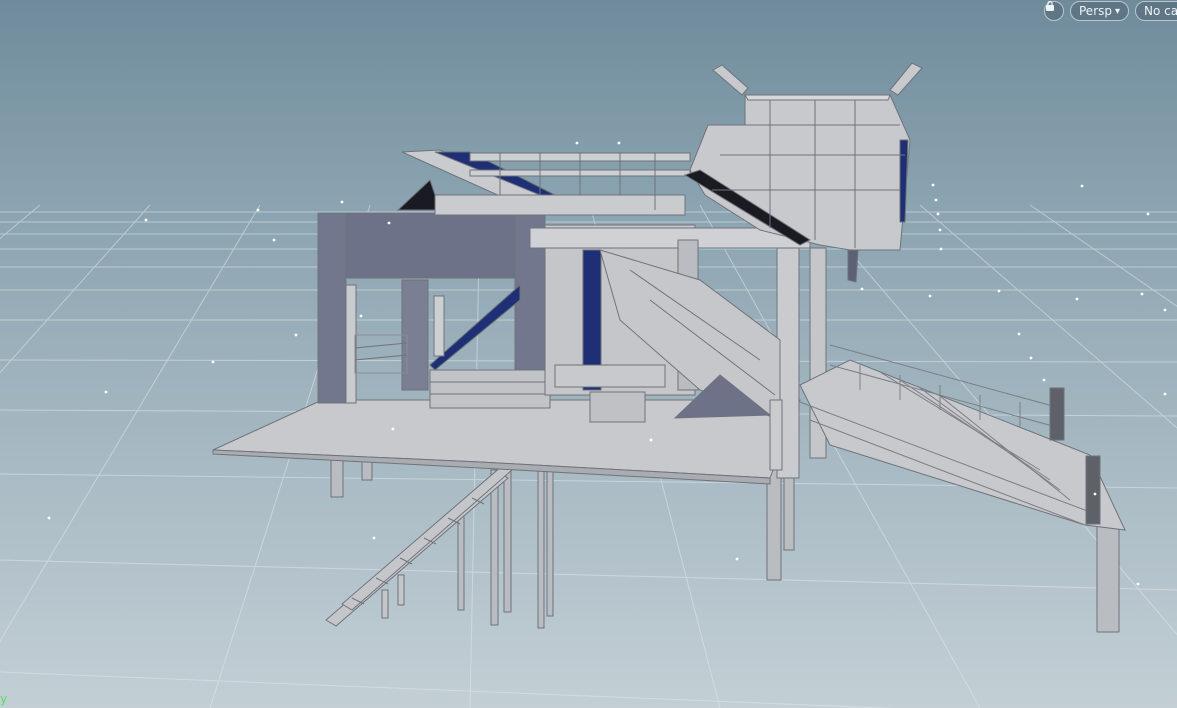  I want to click on view-menu-button: Persp ▾, so click(1100, 11).